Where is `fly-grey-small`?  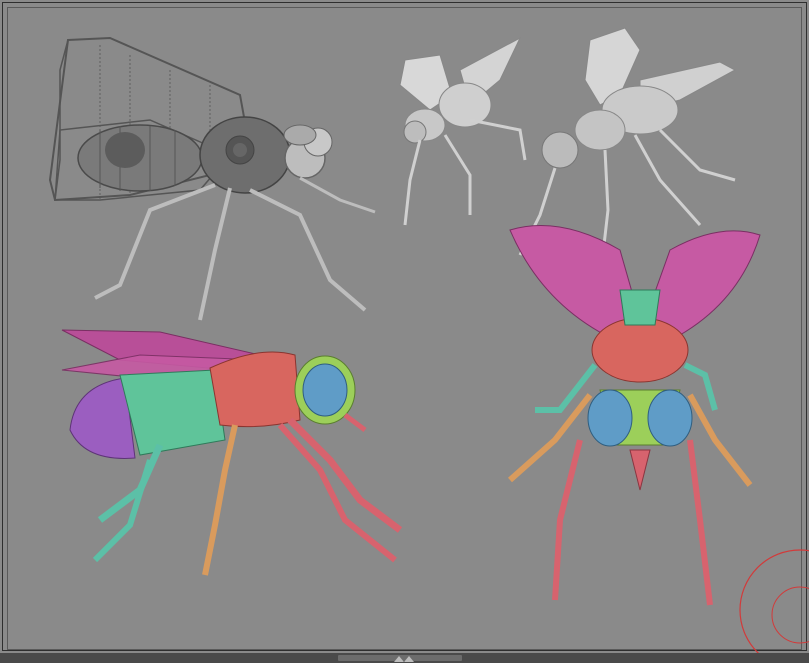 fly-grey-small is located at coordinates (463, 131).